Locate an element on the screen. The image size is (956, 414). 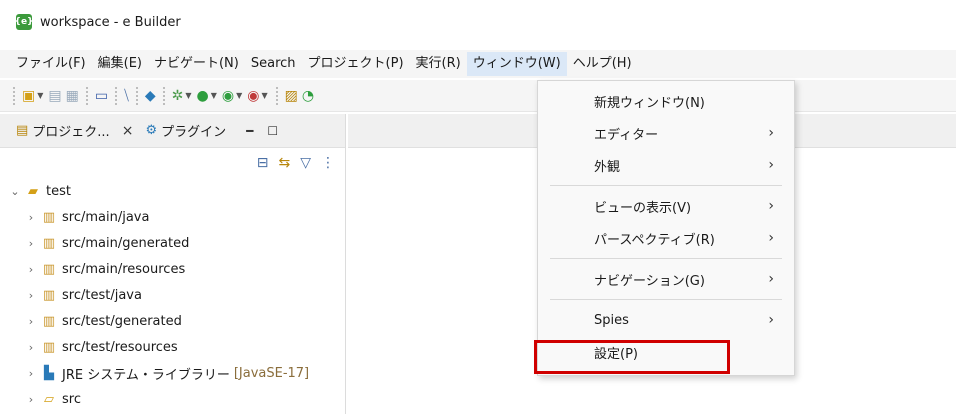
tree-item-source-folder: › ▥ src/test/resources is located at coordinates (176, 347).